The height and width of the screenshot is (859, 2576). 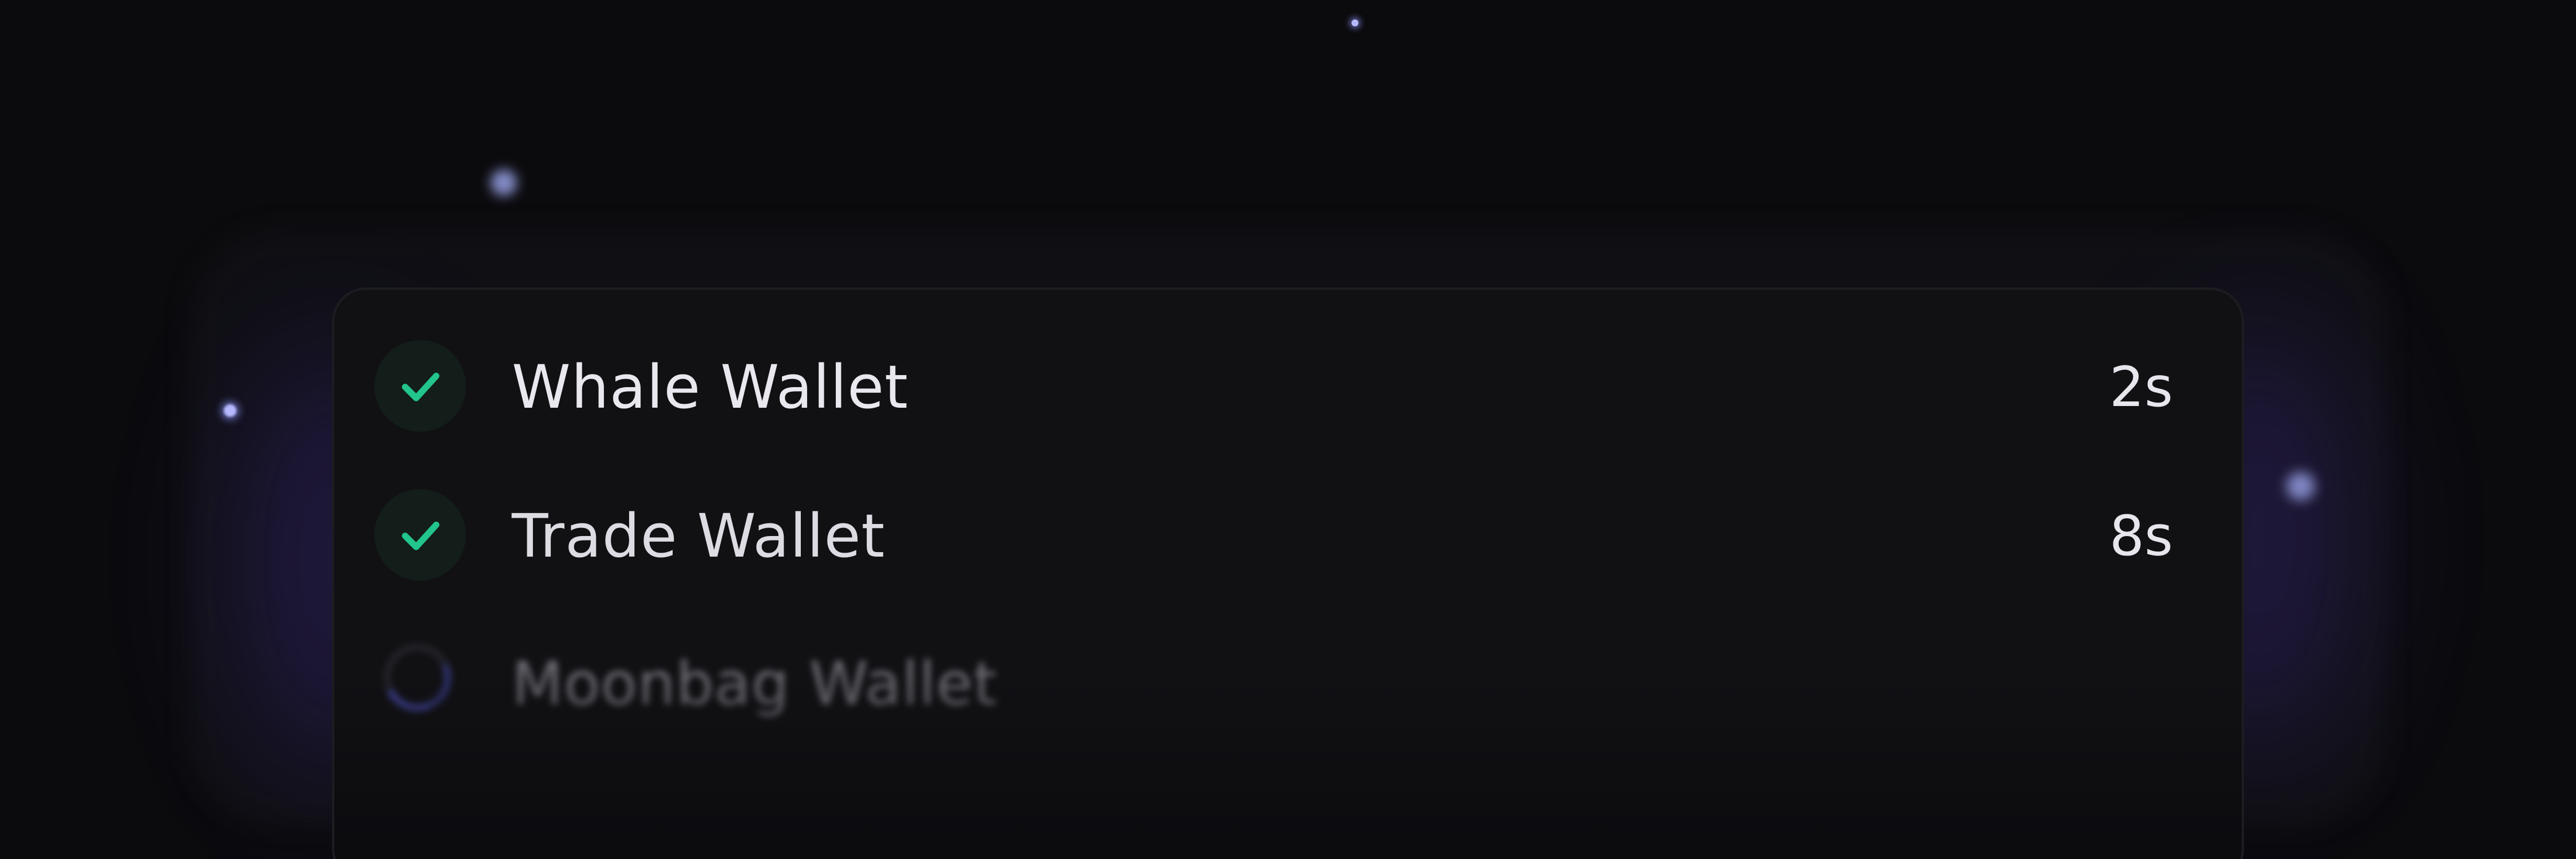 What do you see at coordinates (710, 387) in the screenshot?
I see `wallet-name: Whale Wallet` at bounding box center [710, 387].